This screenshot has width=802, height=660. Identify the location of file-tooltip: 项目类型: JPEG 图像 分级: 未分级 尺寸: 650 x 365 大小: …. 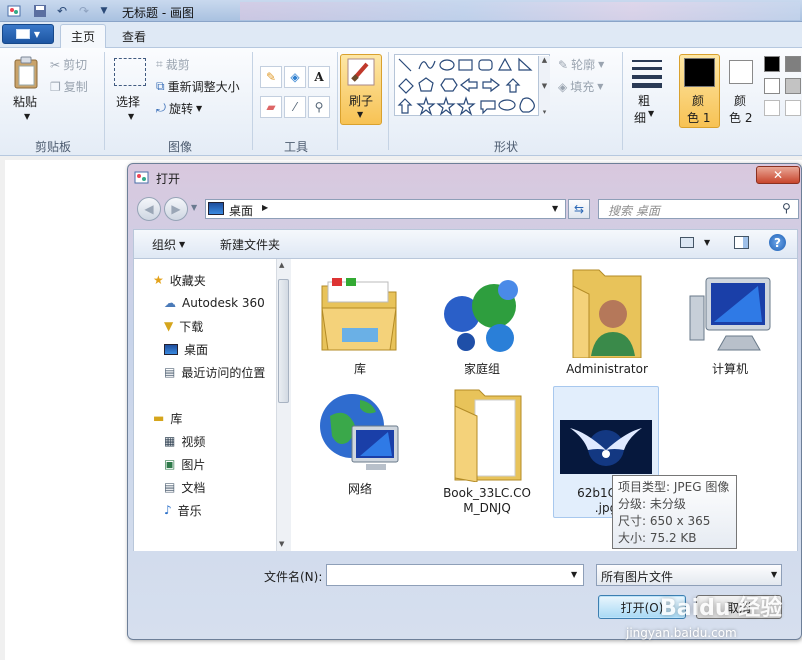
(674, 512).